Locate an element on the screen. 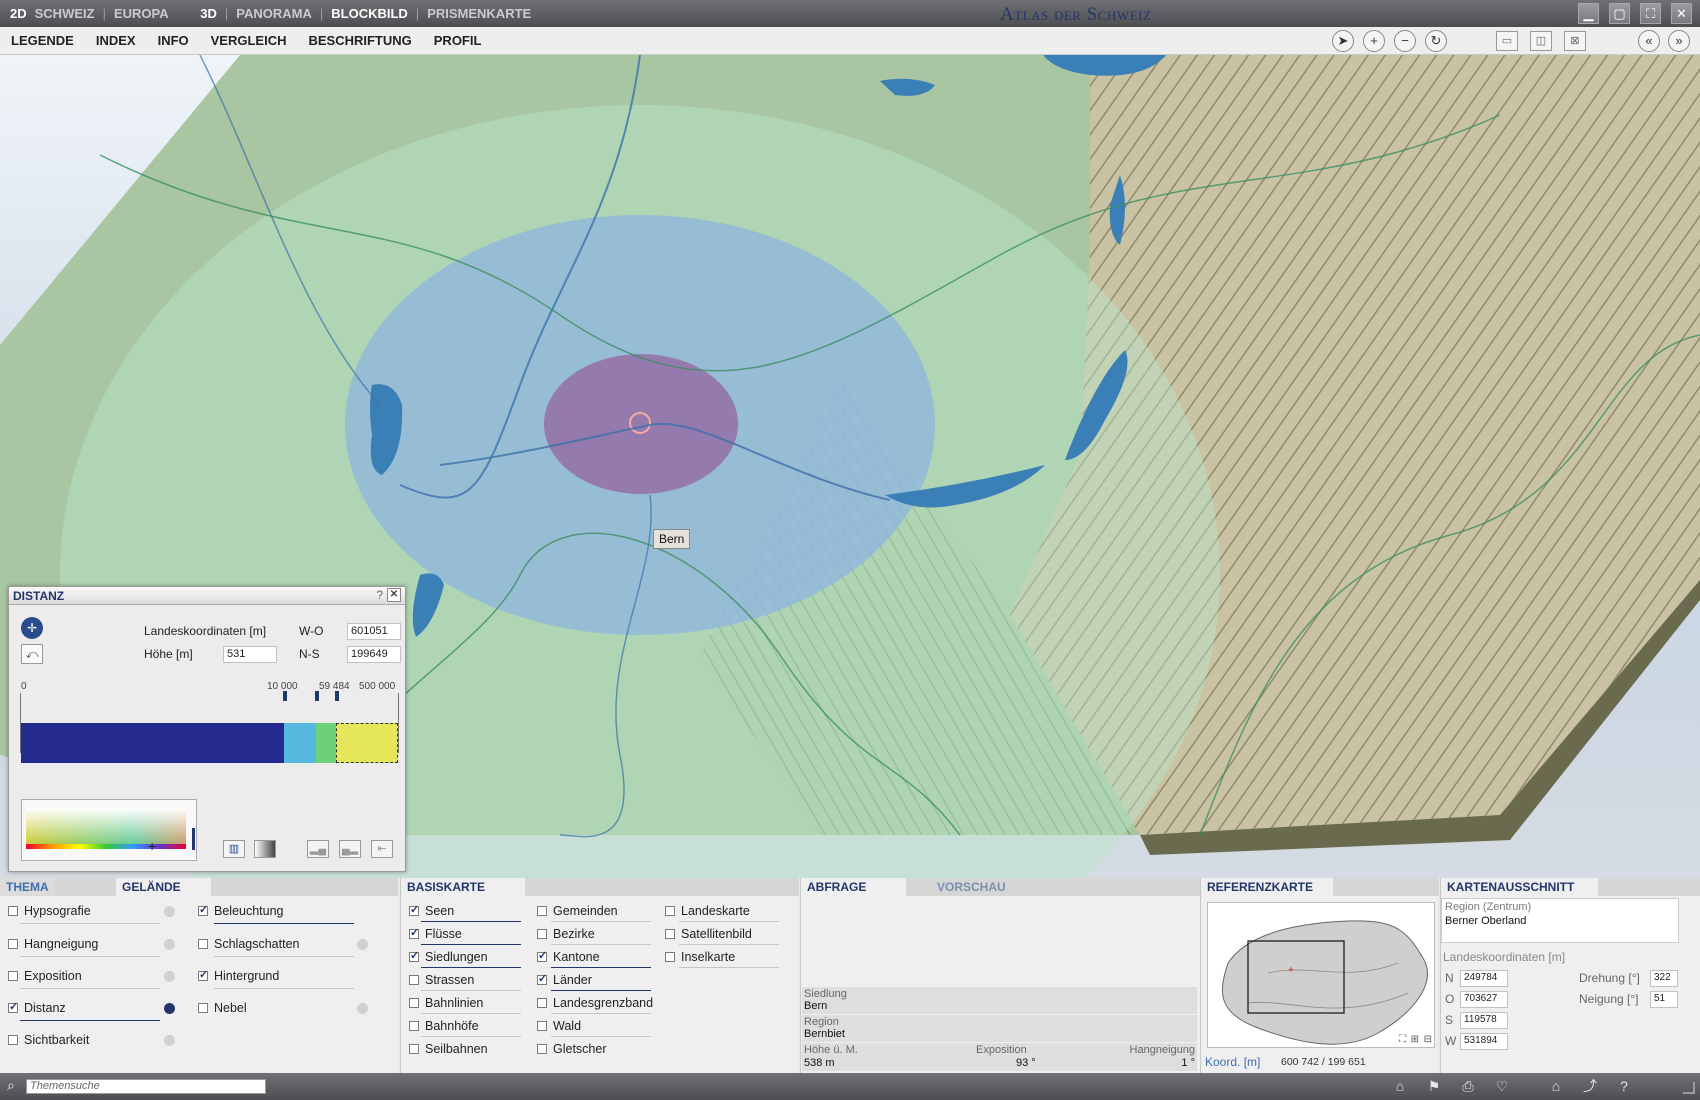 The width and height of the screenshot is (1700, 1100). option-siedlungen: Siedlungen is located at coordinates (448, 956).